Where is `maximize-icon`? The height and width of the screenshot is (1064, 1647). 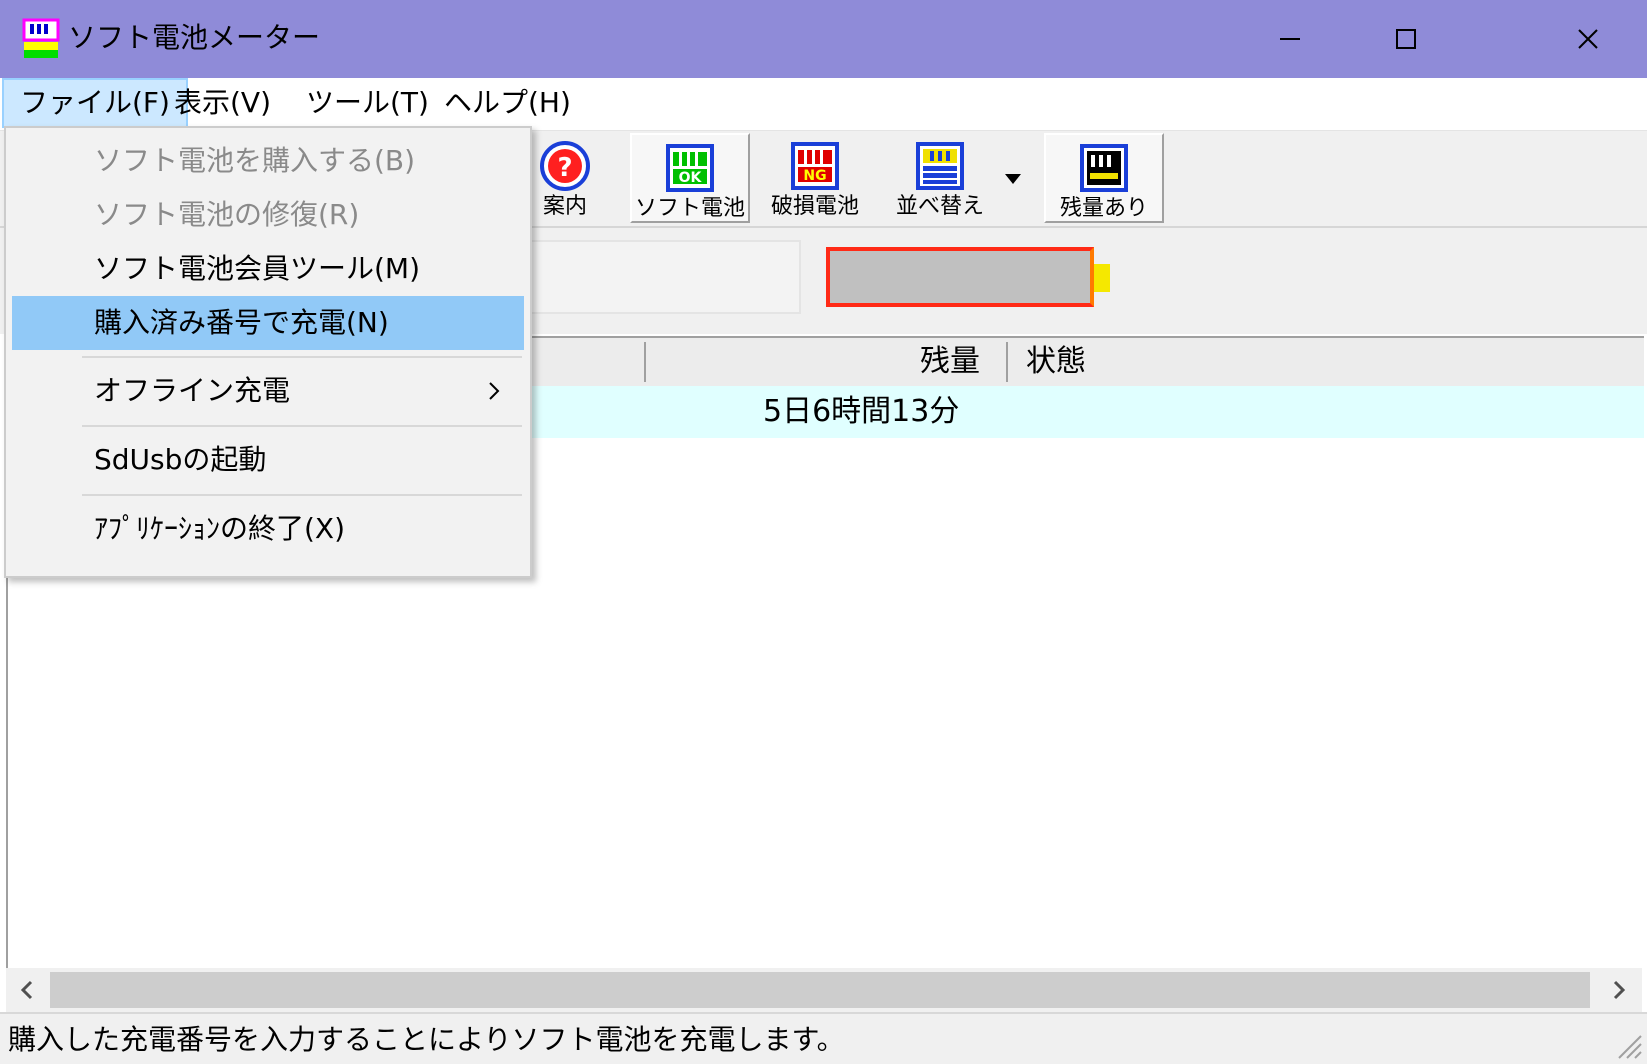 maximize-icon is located at coordinates (1406, 39).